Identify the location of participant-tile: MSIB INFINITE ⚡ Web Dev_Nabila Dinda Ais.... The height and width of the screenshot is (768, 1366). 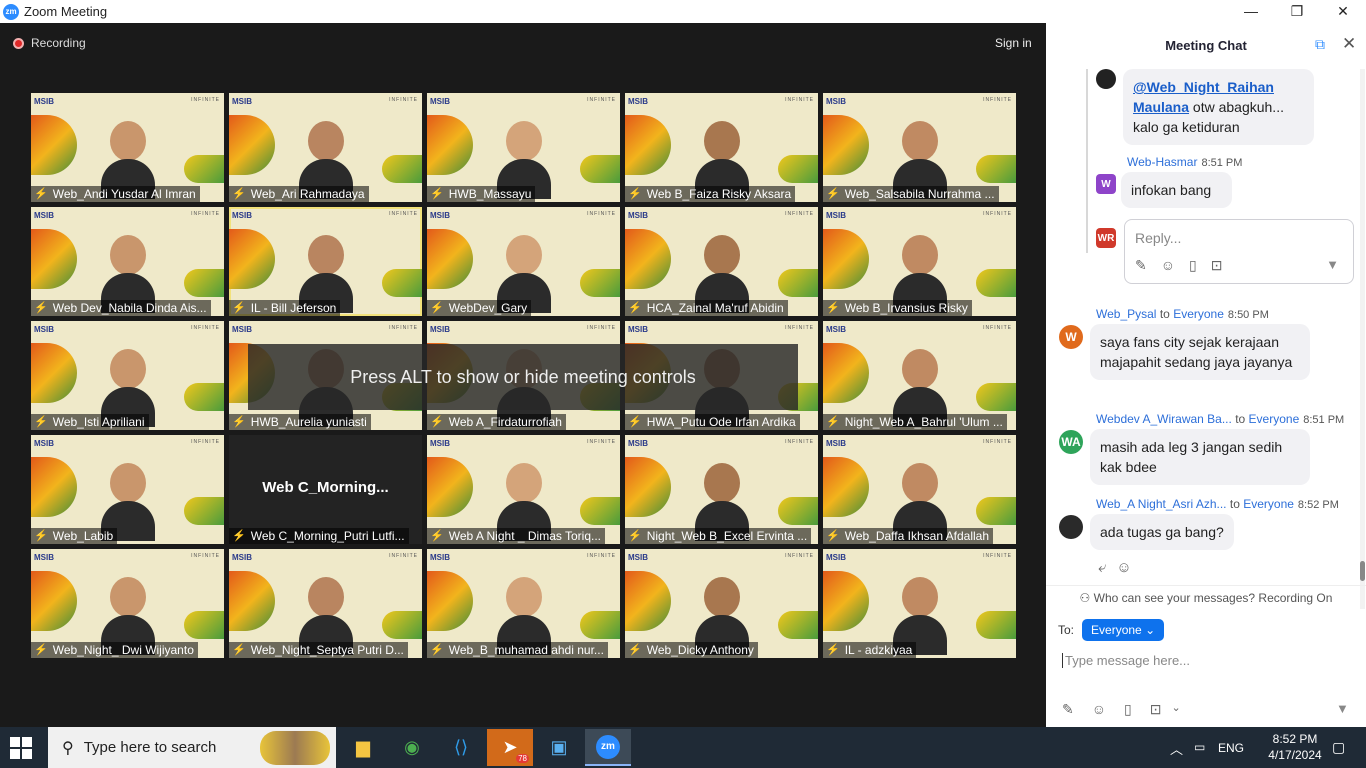
(127, 261).